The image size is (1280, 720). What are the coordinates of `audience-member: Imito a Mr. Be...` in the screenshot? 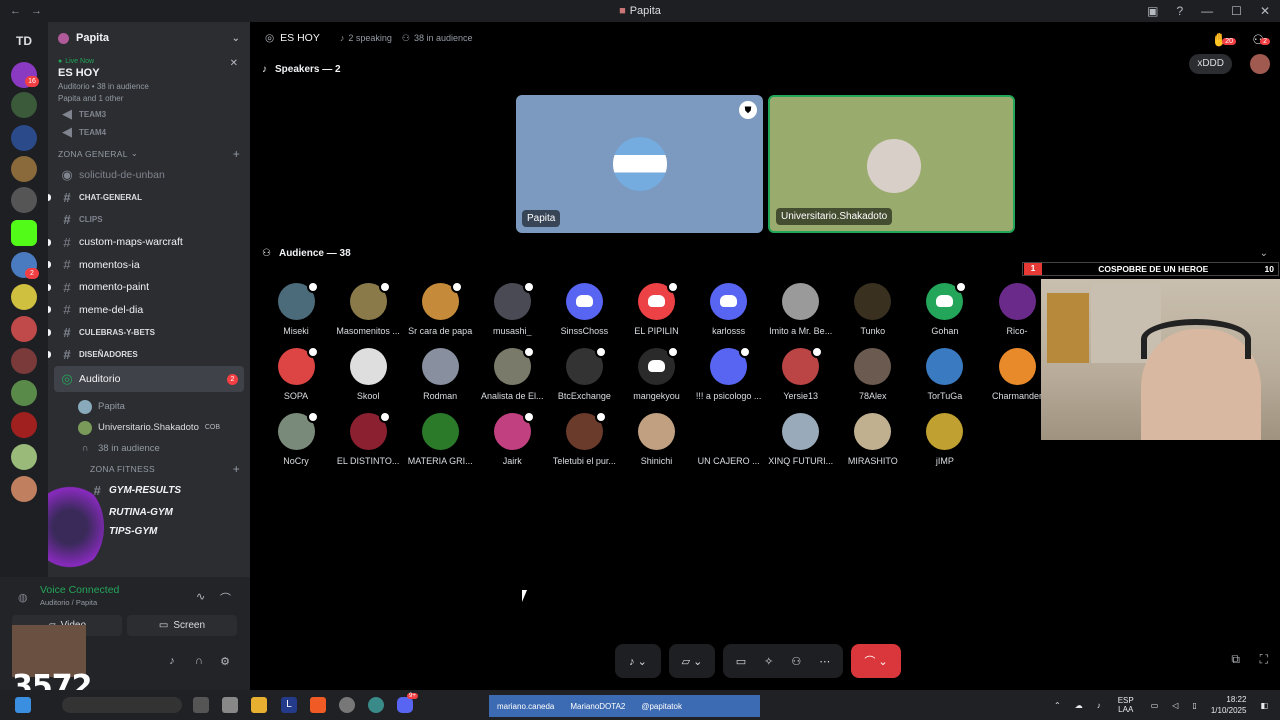 It's located at (801, 309).